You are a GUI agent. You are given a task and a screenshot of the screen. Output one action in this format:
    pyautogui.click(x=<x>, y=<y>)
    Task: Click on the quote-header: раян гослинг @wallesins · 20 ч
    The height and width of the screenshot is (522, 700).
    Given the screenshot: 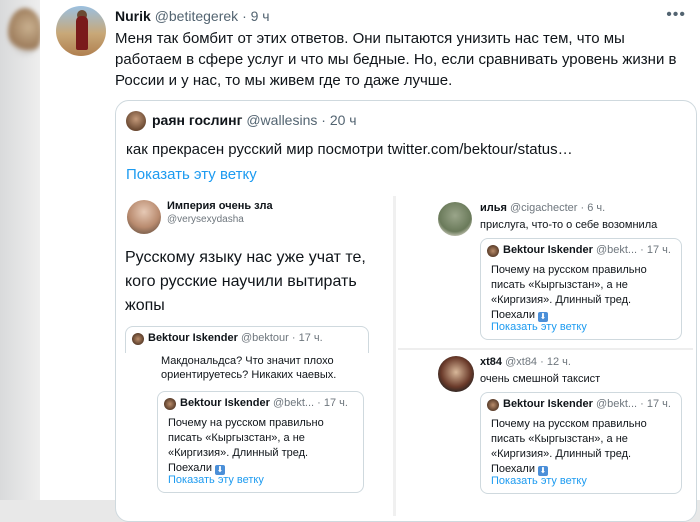 What is the action you would take?
    pyautogui.click(x=254, y=120)
    